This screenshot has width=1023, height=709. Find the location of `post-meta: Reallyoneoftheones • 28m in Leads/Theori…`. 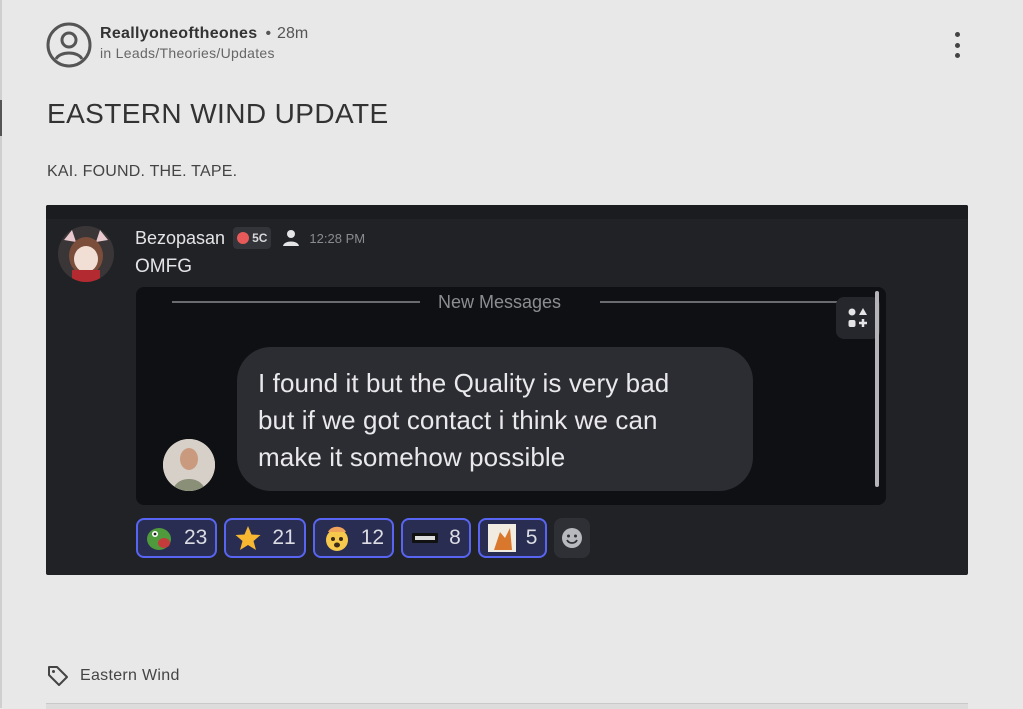

post-meta: Reallyoneoftheones • 28m in Leads/Theori… is located at coordinates (204, 43).